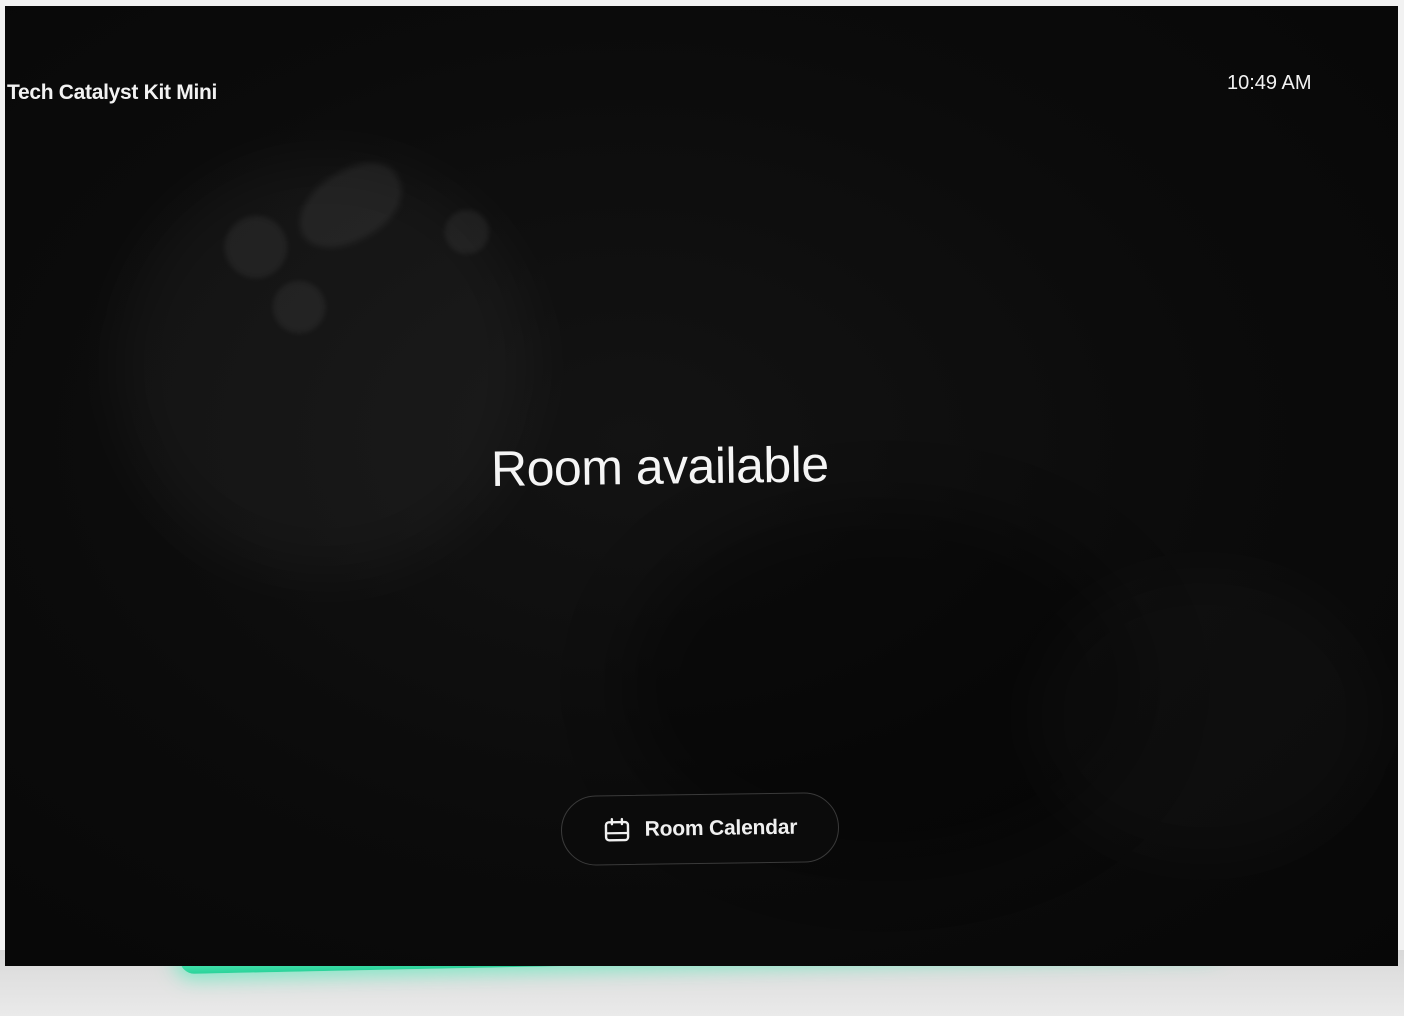  What do you see at coordinates (1269, 83) in the screenshot?
I see `clock: 10:49 AM` at bounding box center [1269, 83].